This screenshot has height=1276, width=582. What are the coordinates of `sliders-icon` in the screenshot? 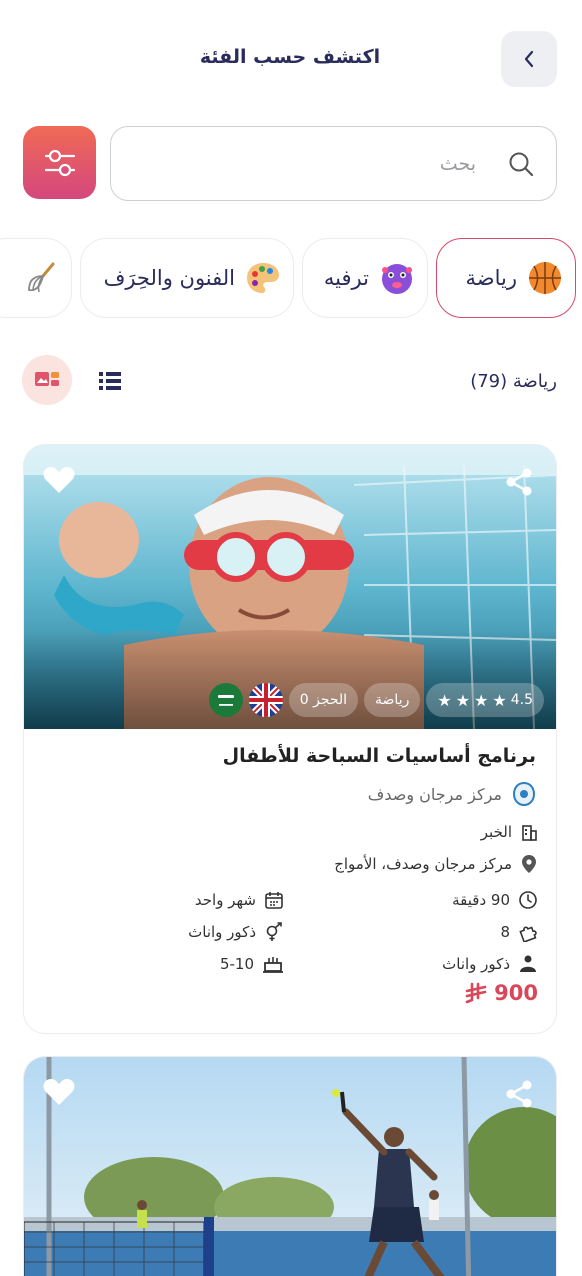 It's located at (59, 162).